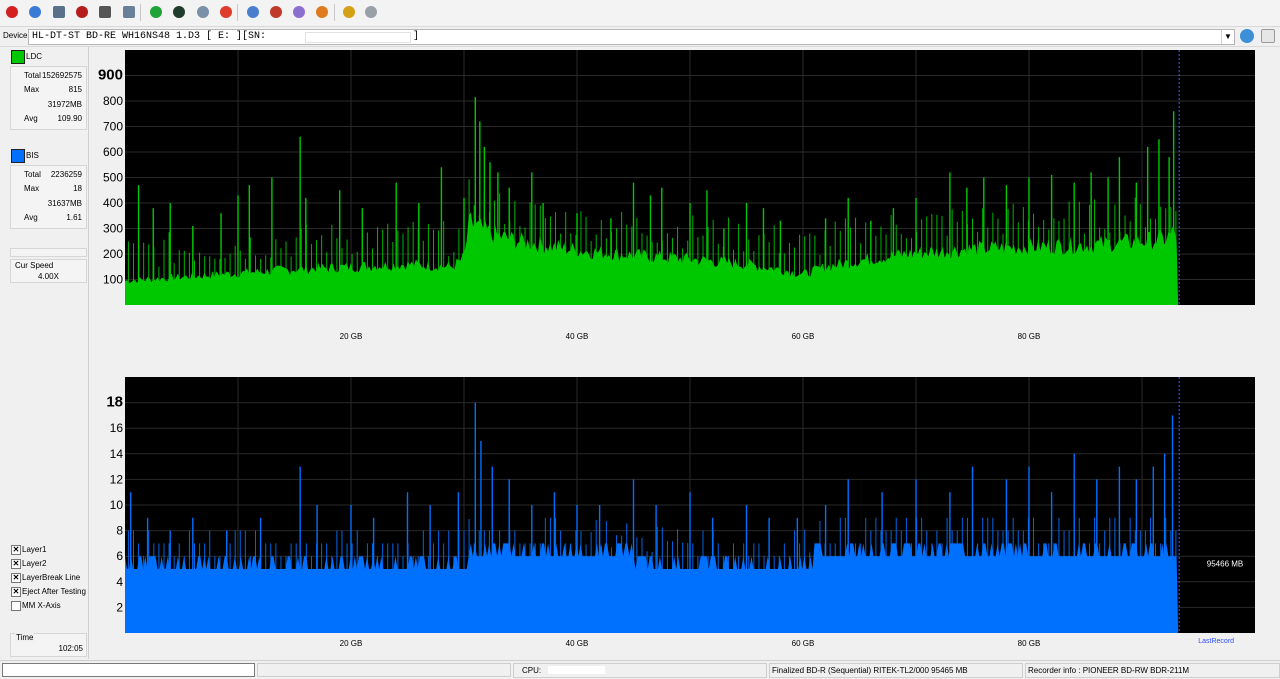 This screenshot has width=1280, height=679. What do you see at coordinates (48, 90) in the screenshot?
I see `ldc-stat-row: Max 815` at bounding box center [48, 90].